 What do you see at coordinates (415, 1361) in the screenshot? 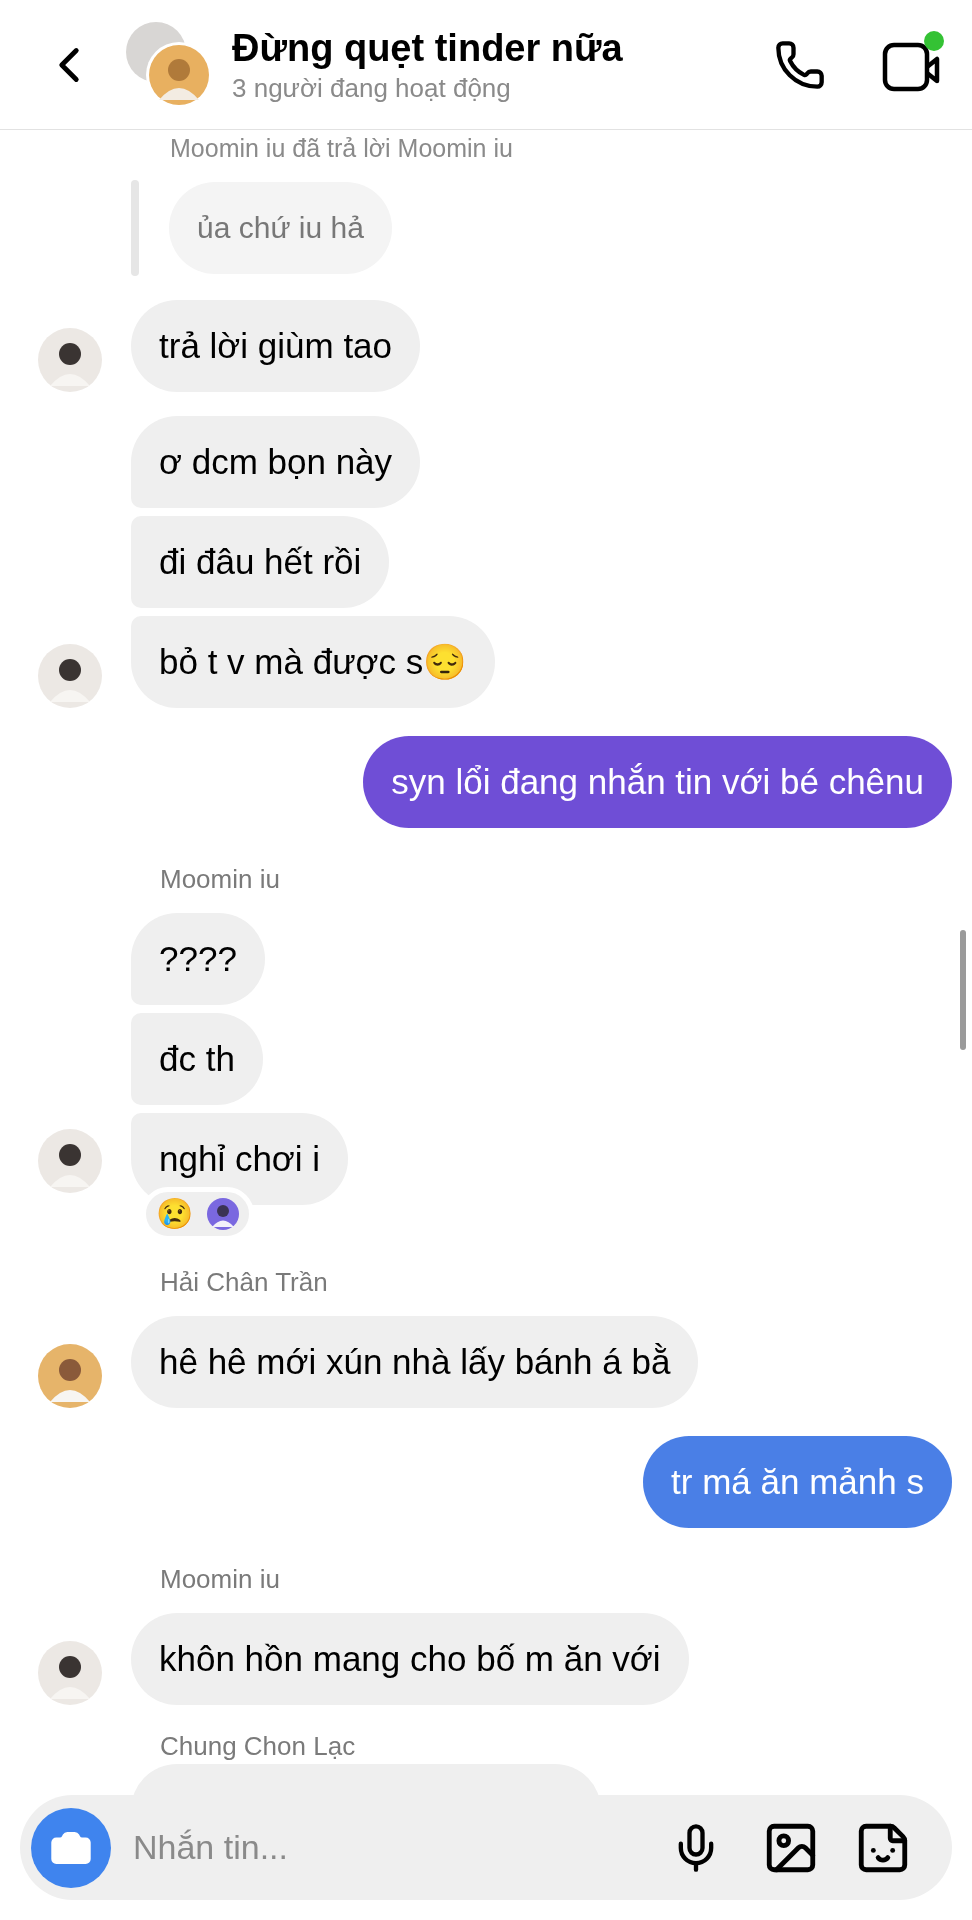
I see `message-bubble: hê hê mới xún nhà lấy bánh á bằ` at bounding box center [415, 1361].